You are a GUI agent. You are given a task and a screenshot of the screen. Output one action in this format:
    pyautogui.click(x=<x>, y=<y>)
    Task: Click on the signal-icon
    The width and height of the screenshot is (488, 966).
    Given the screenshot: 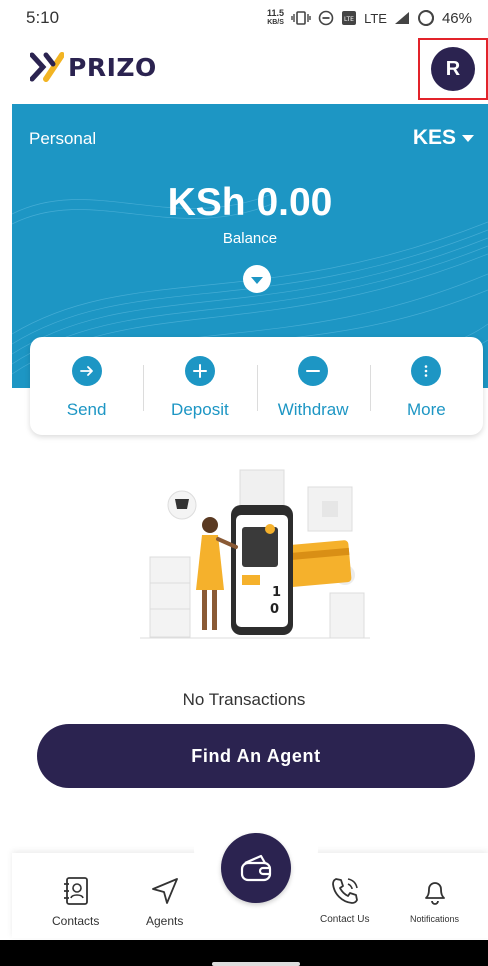 What is the action you would take?
    pyautogui.click(x=401, y=18)
    